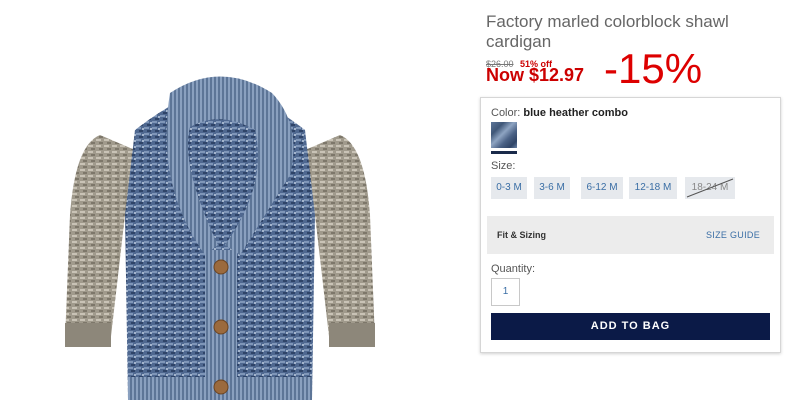 The height and width of the screenshot is (412, 793). What do you see at coordinates (653, 188) in the screenshot?
I see `size-button: 12-18 M` at bounding box center [653, 188].